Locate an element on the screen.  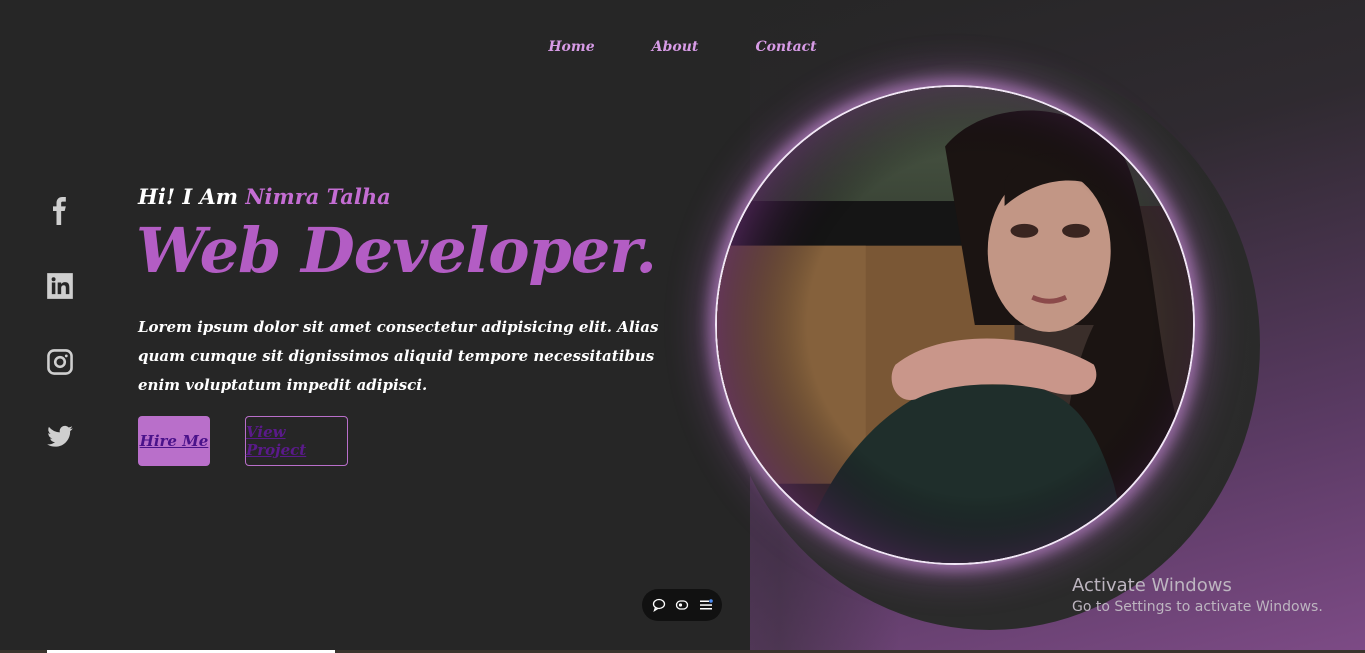
greeting-text: Hi! I Am is located at coordinates (188, 196).